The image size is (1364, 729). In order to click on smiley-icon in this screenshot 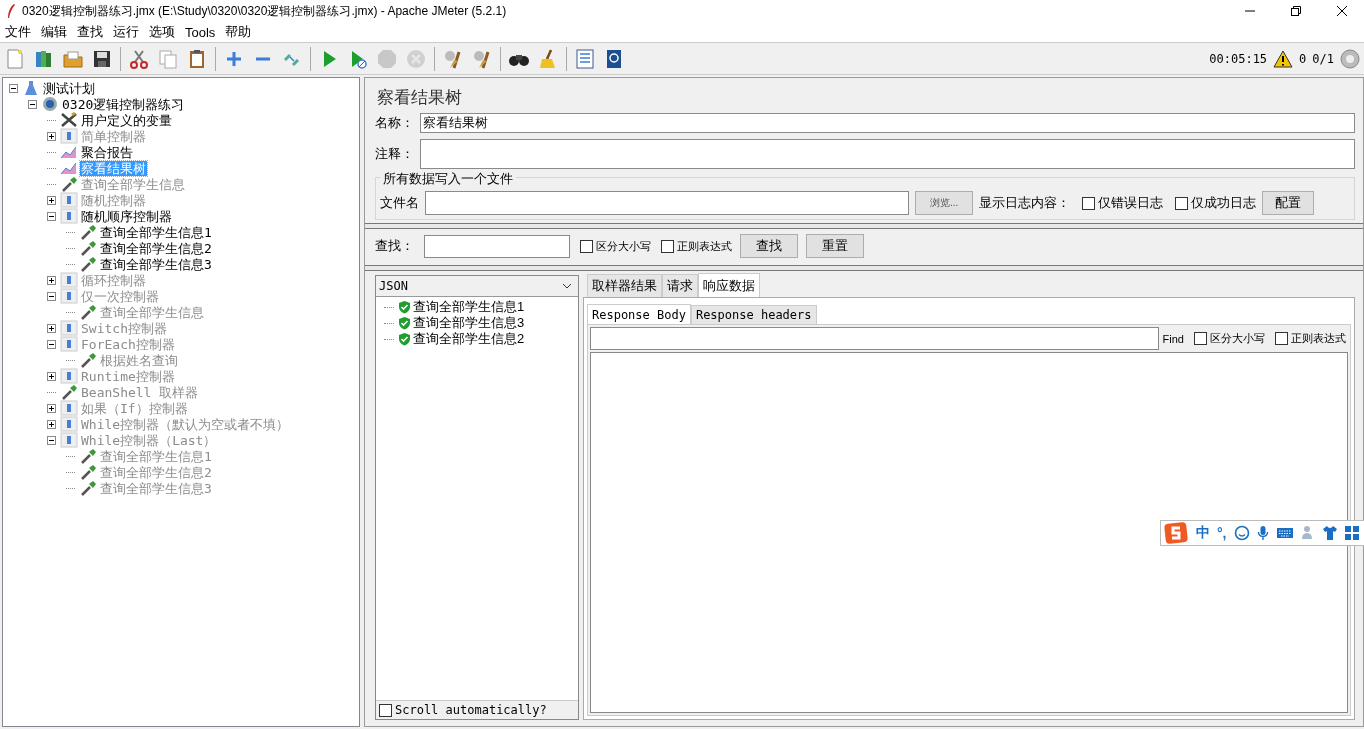, I will do `click(1241, 533)`.